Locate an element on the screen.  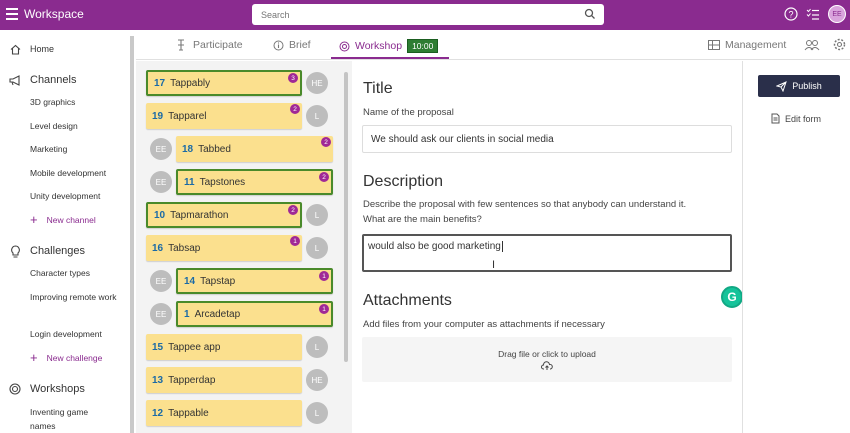
workshop-icon is located at coordinates (344, 46).